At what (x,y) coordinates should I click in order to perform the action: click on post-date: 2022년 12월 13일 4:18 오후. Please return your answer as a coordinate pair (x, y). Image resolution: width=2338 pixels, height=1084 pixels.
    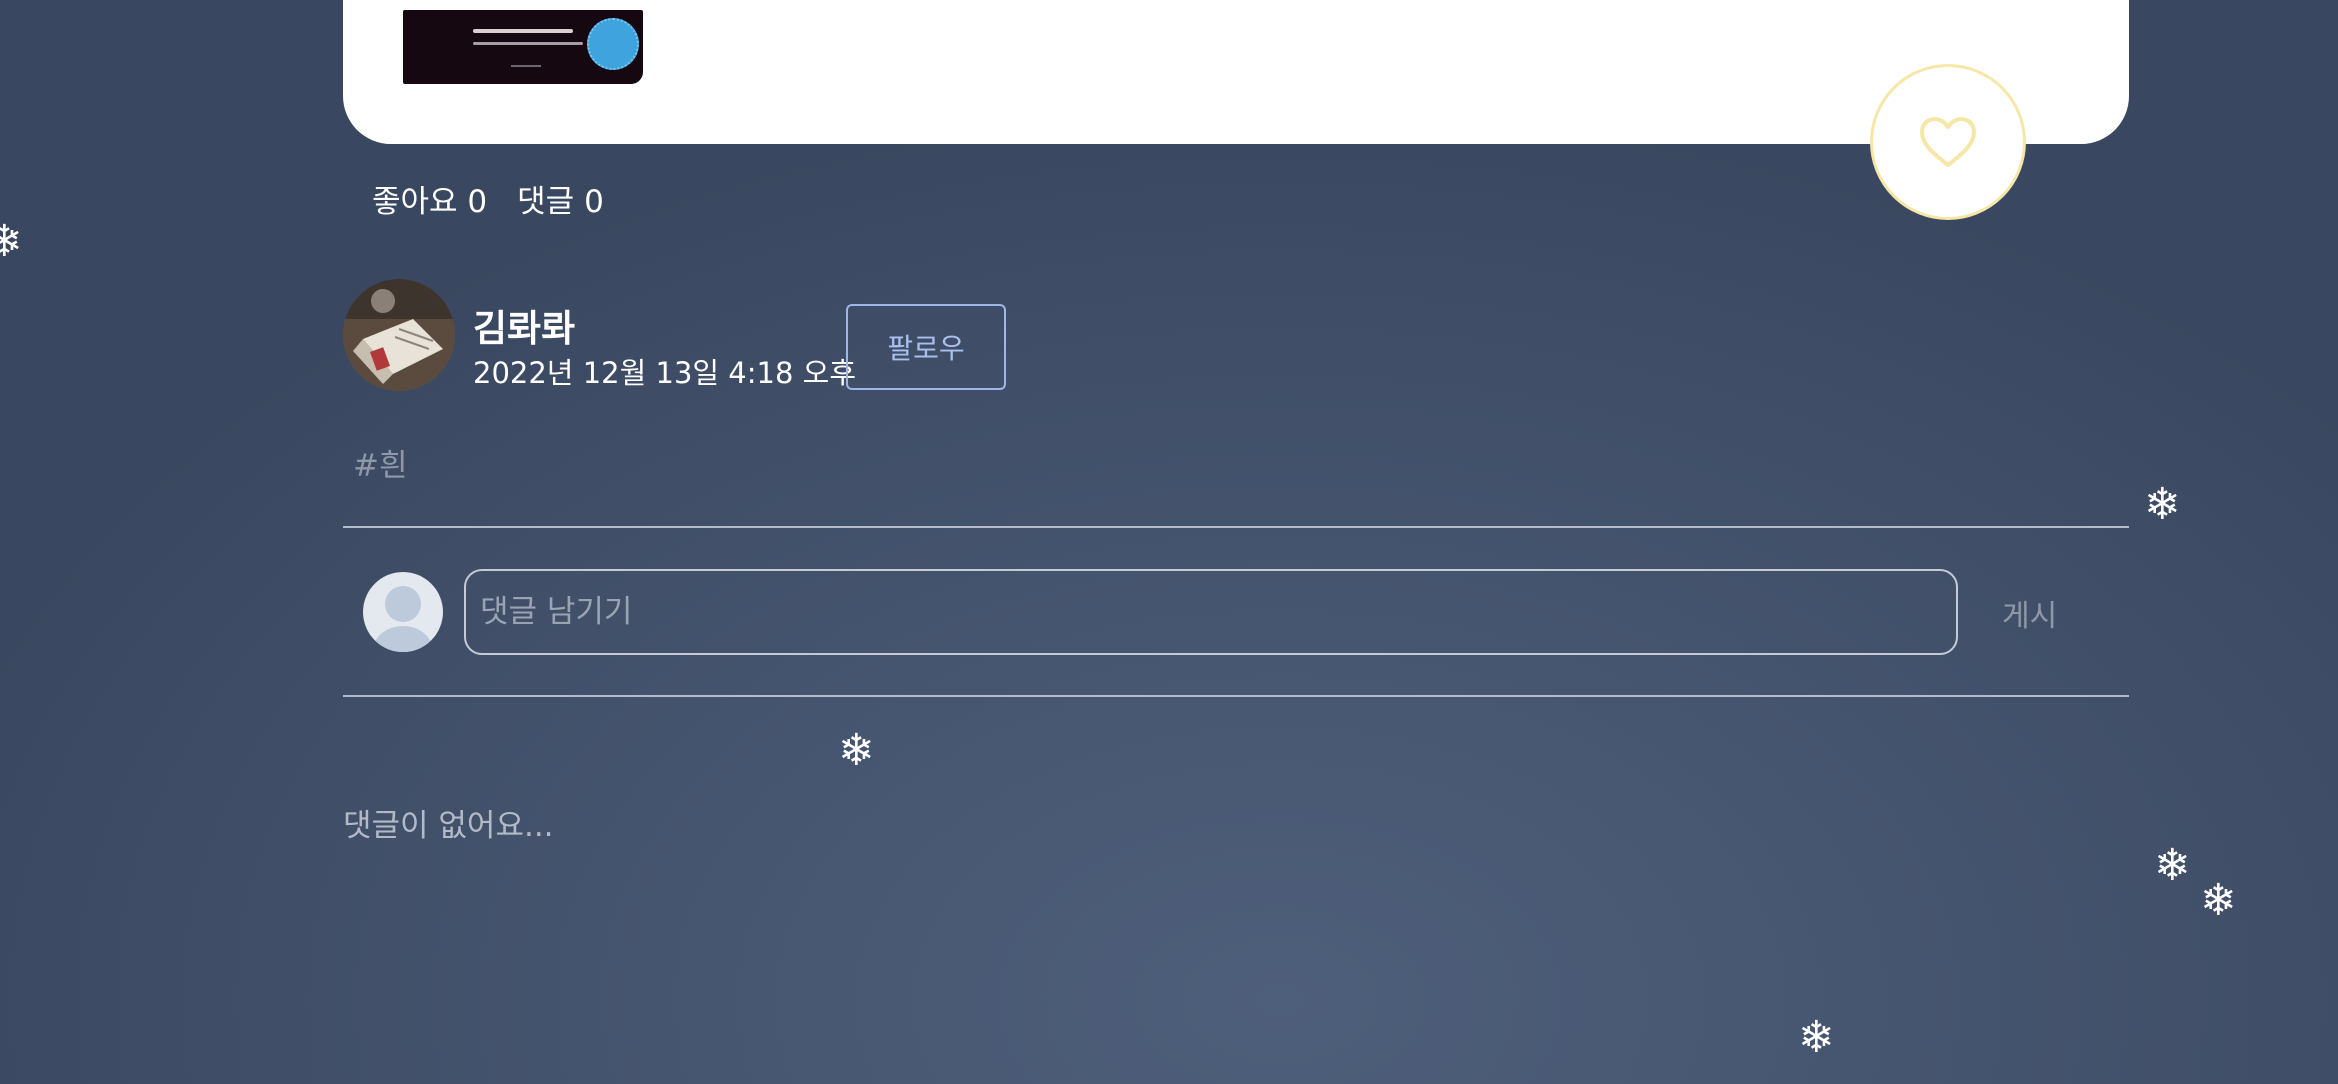
    Looking at the image, I should click on (665, 373).